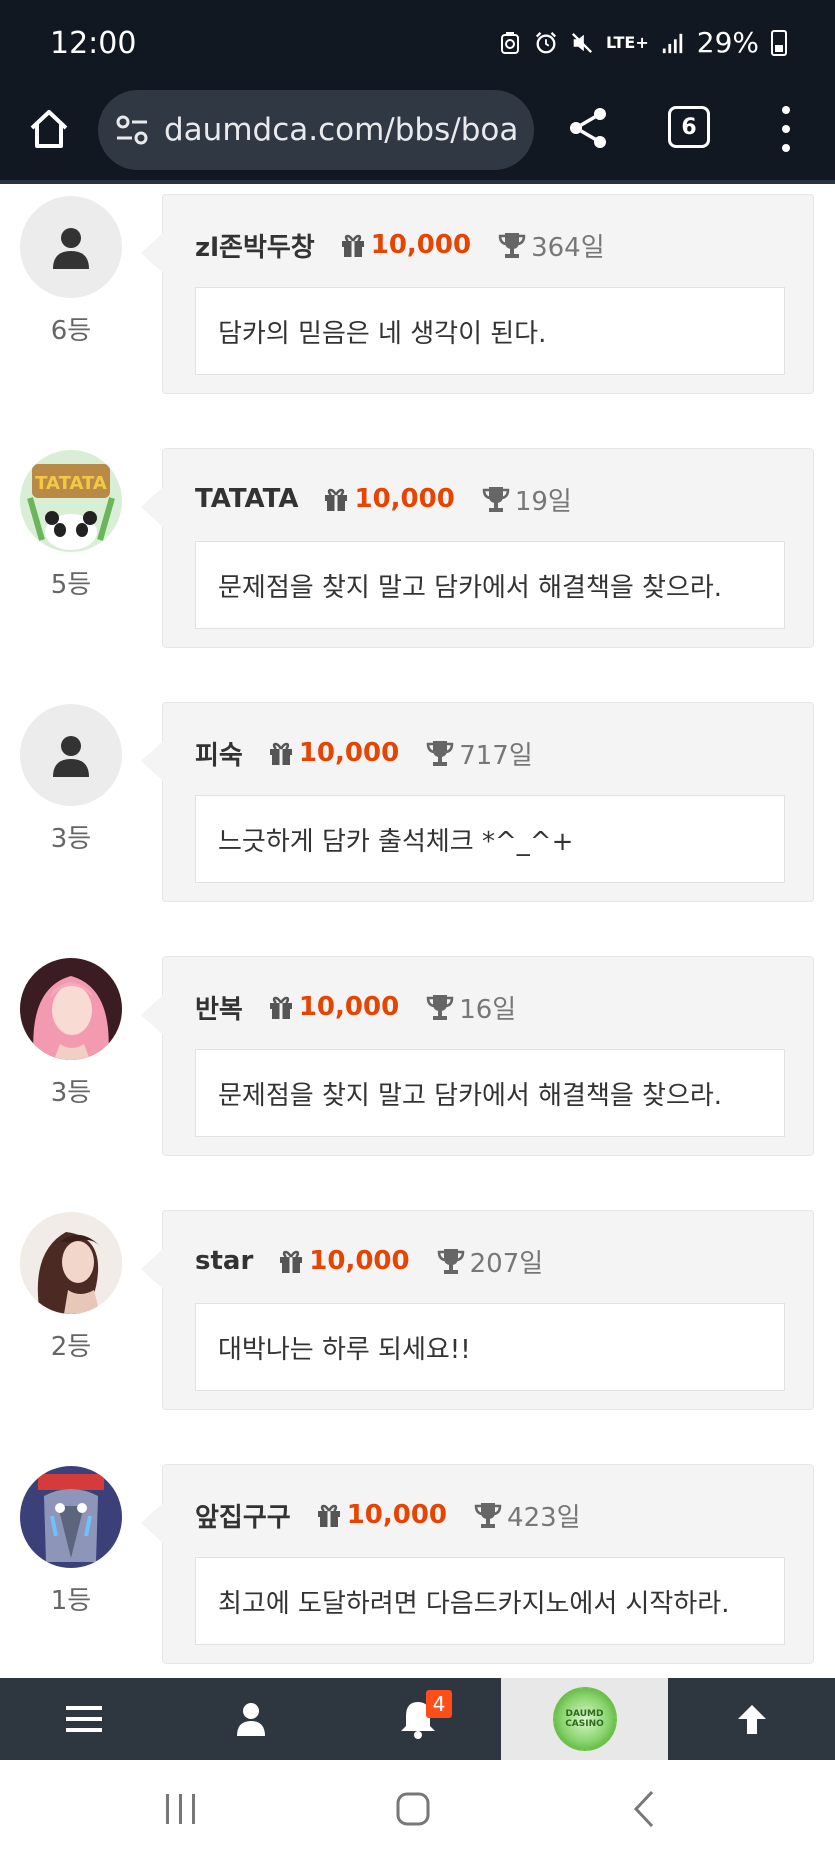  I want to click on network-type: LTE+, so click(627, 42).